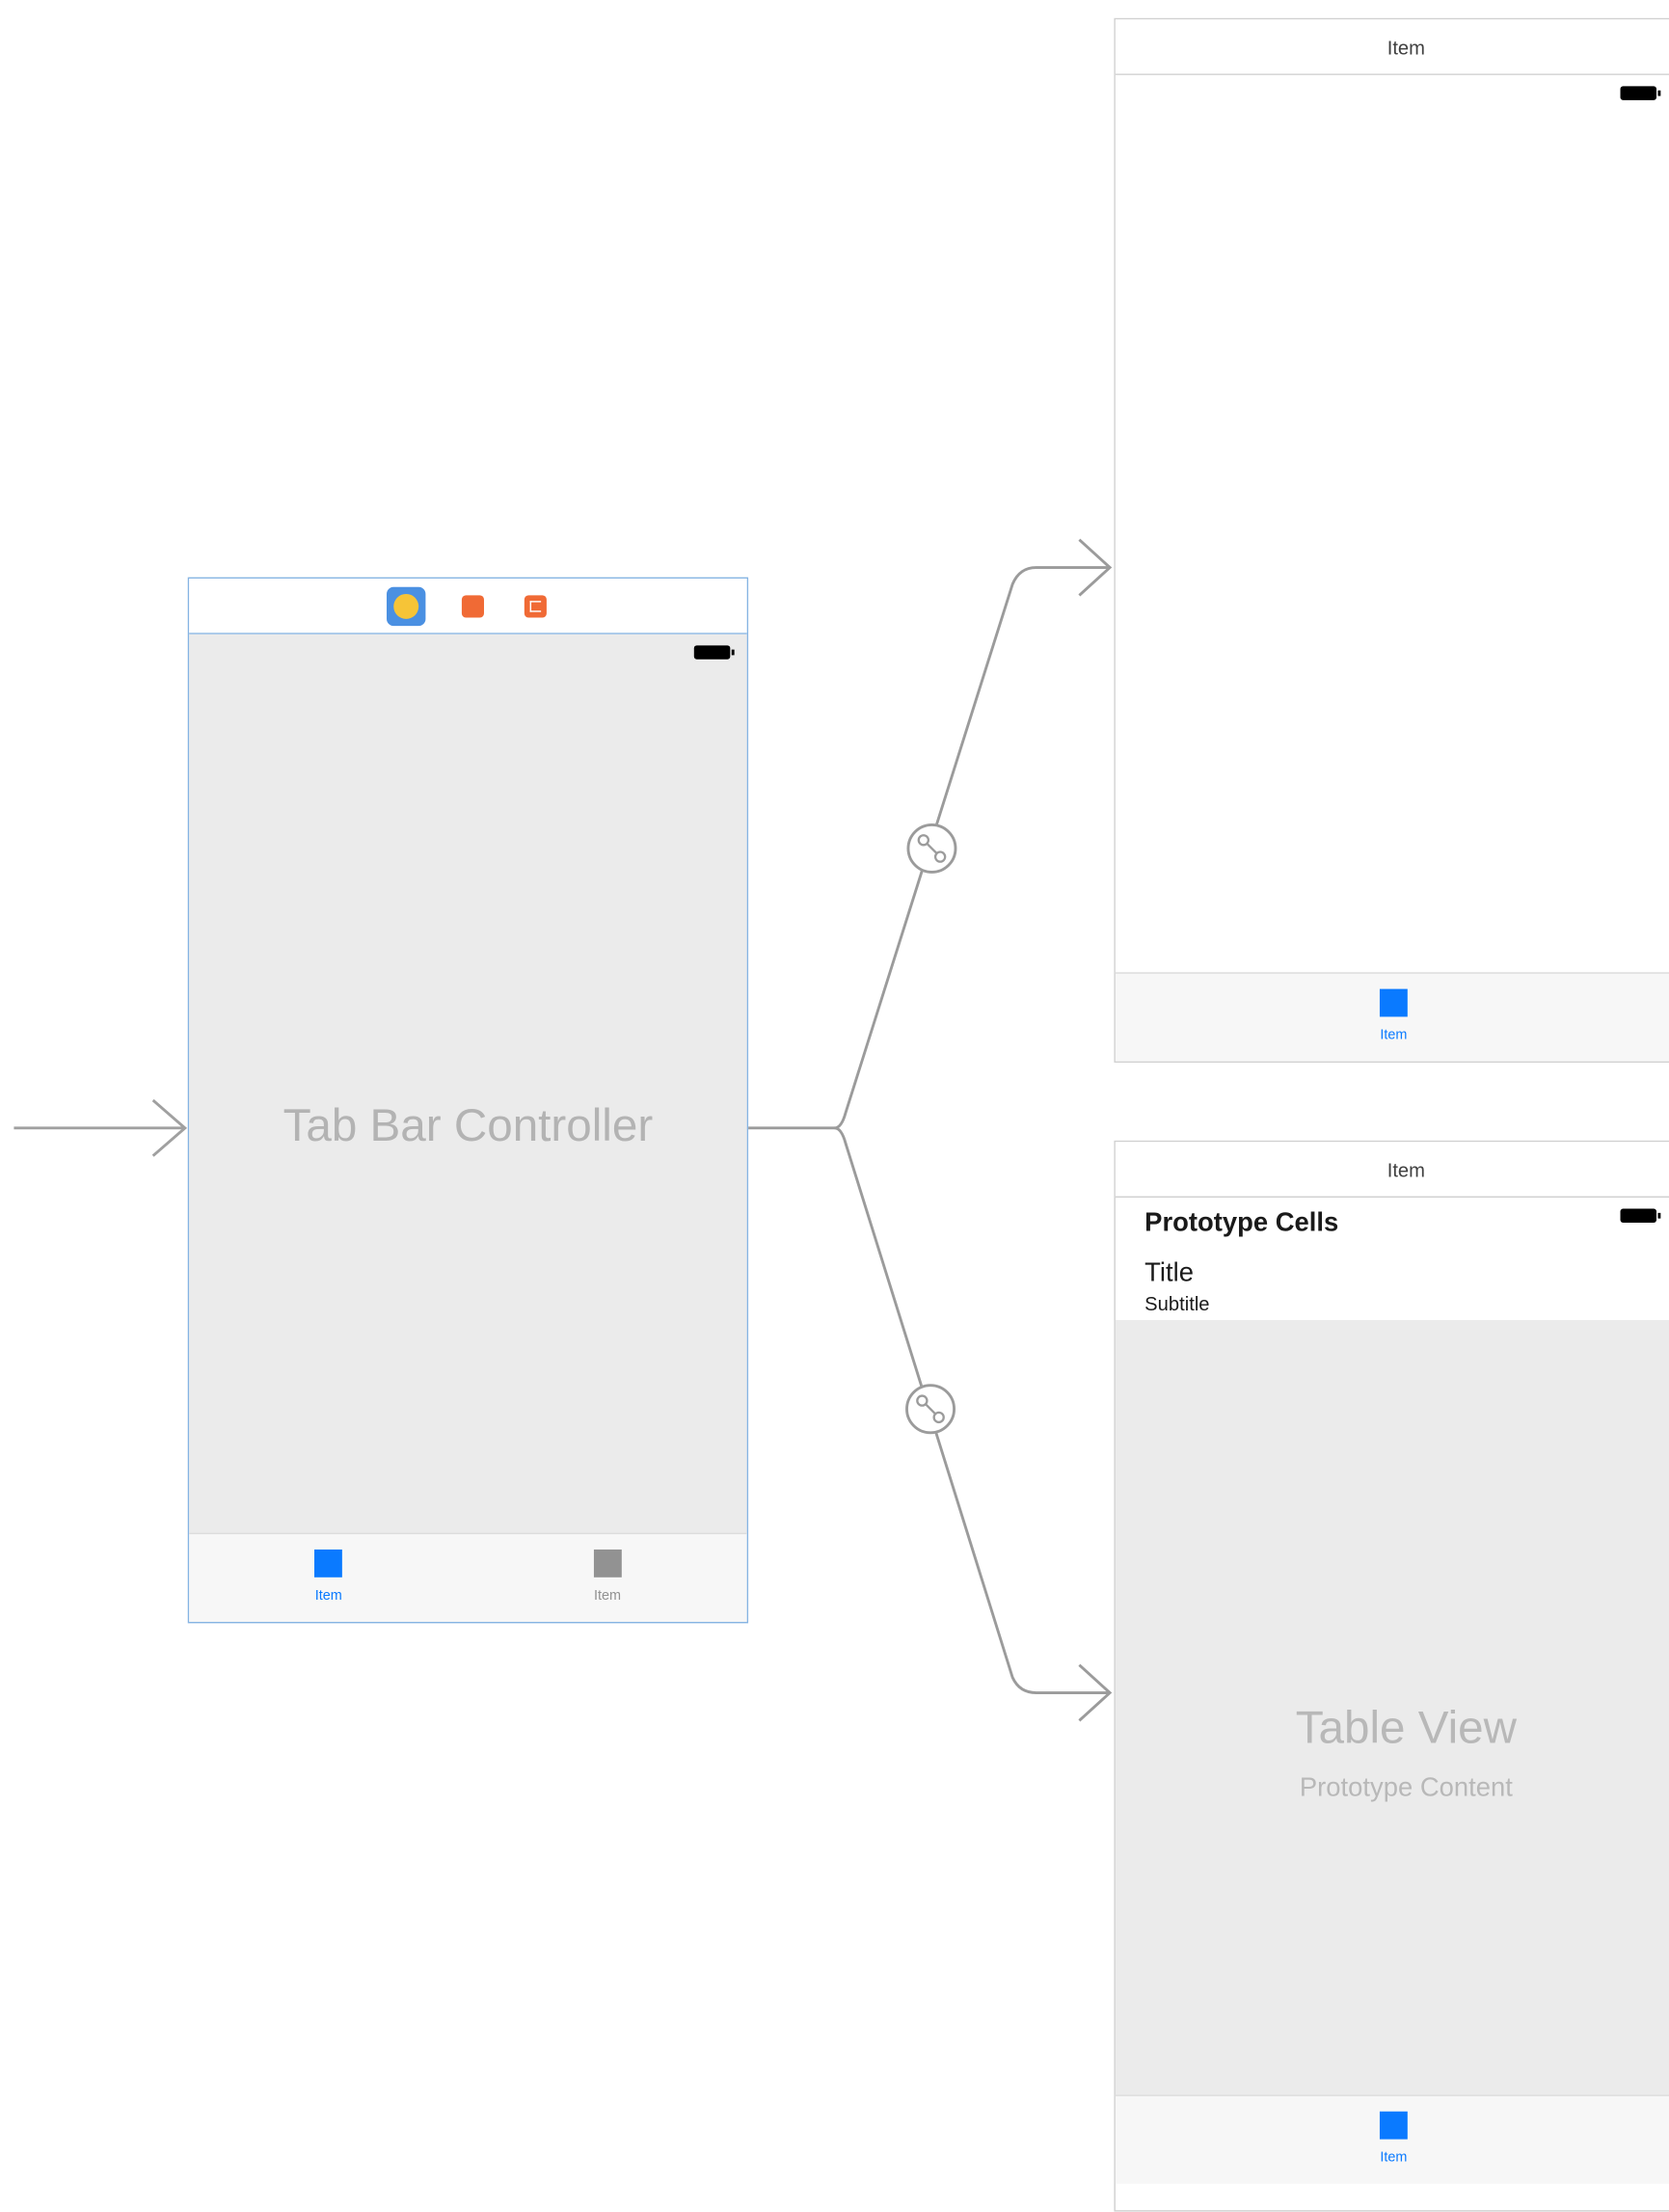 The height and width of the screenshot is (2212, 1669). I want to click on prototype-content-label: Prototype Content, so click(1406, 1788).